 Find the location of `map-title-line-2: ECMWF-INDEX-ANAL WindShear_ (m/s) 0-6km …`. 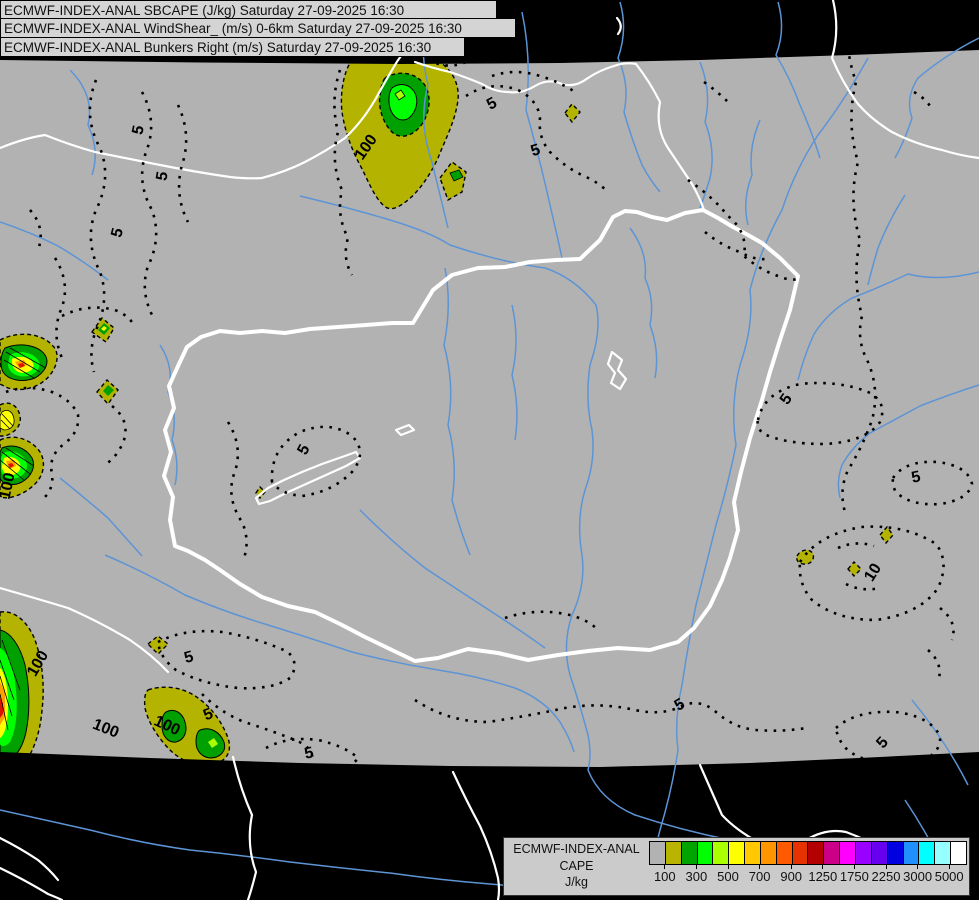

map-title-line-2: ECMWF-INDEX-ANAL WindShear_ (m/s) 0-6km … is located at coordinates (258, 28).